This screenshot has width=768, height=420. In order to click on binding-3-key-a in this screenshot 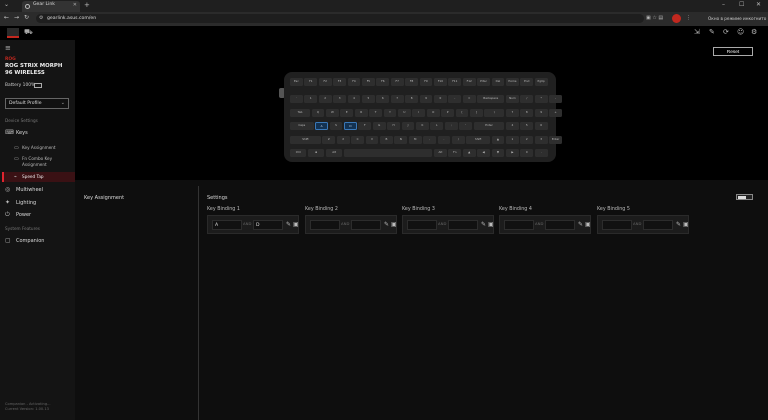, I will do `click(422, 225)`.